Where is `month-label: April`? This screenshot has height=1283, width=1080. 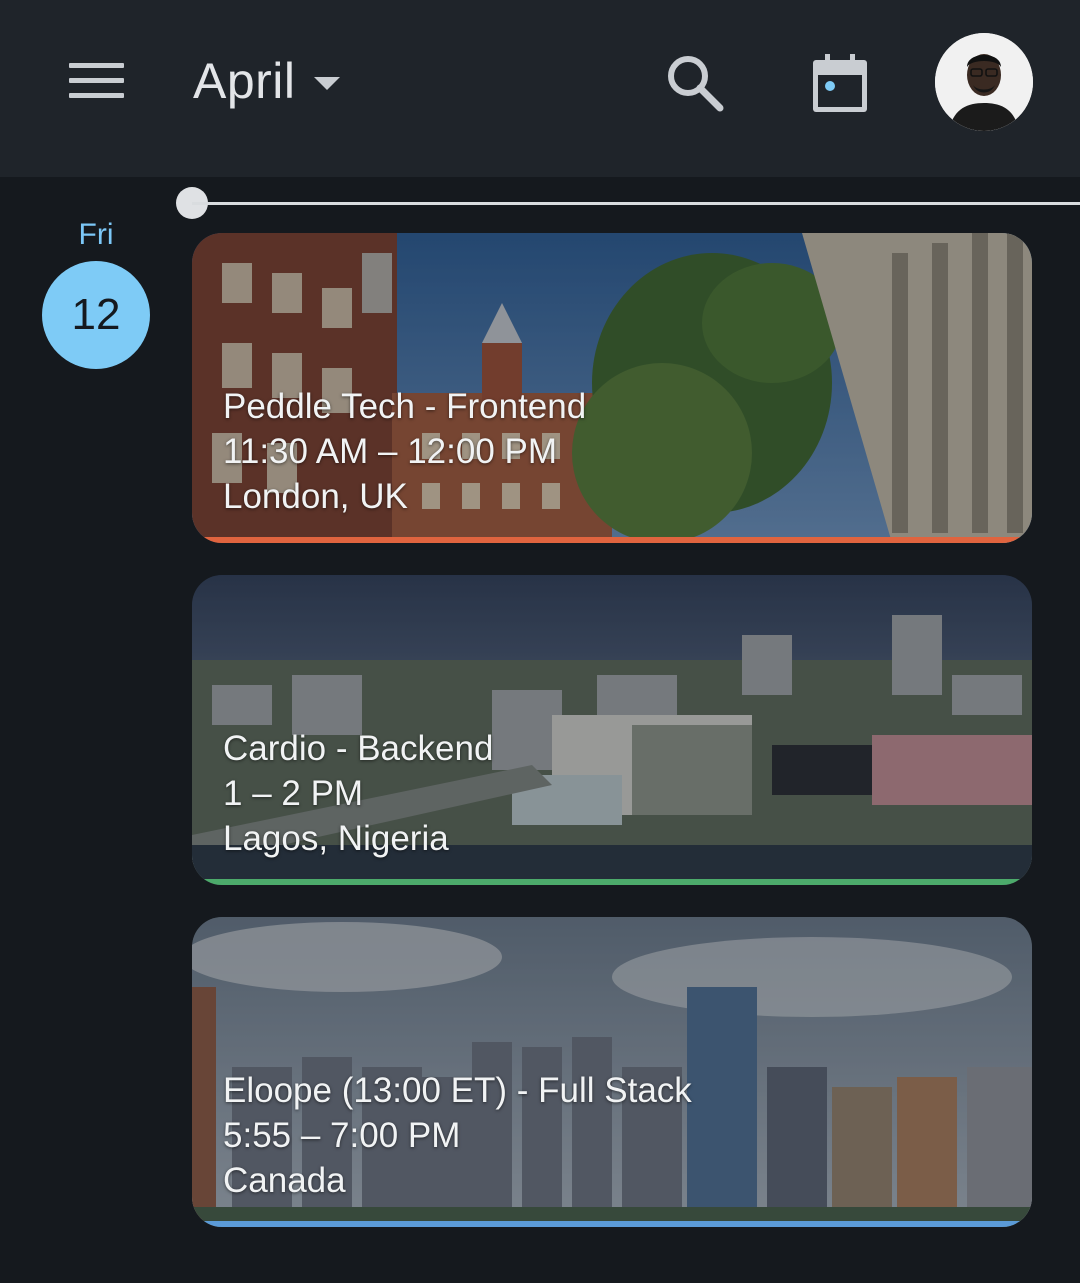
month-label: April is located at coordinates (244, 81).